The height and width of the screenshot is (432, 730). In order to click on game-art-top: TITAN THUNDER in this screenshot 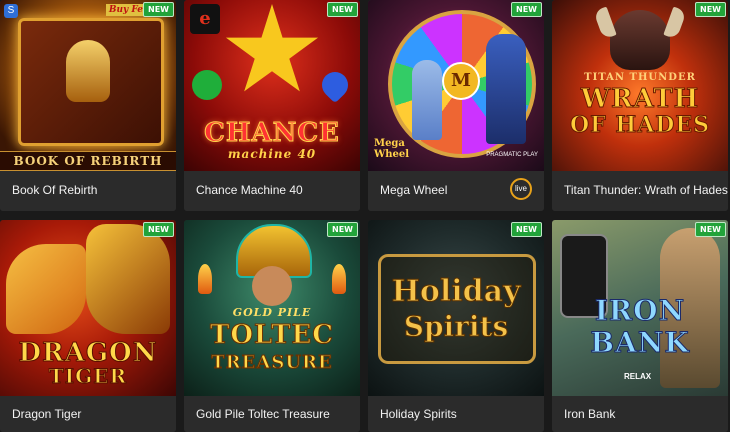, I will do `click(640, 77)`.